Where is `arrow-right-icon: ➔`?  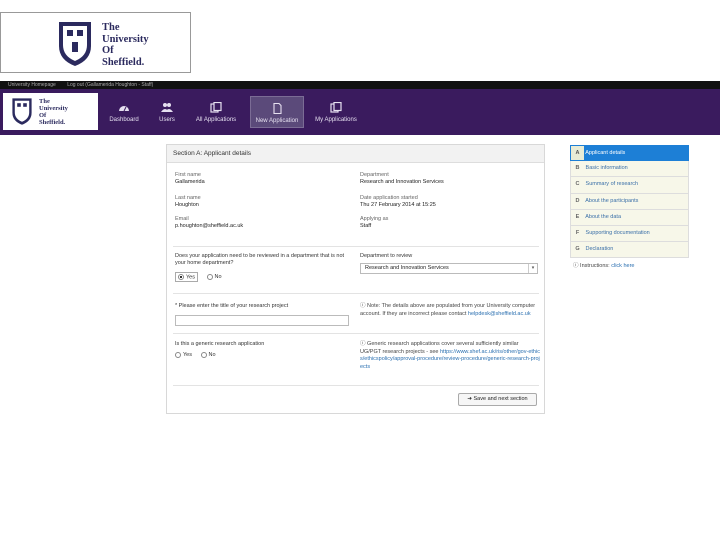 arrow-right-icon: ➔ is located at coordinates (469, 399).